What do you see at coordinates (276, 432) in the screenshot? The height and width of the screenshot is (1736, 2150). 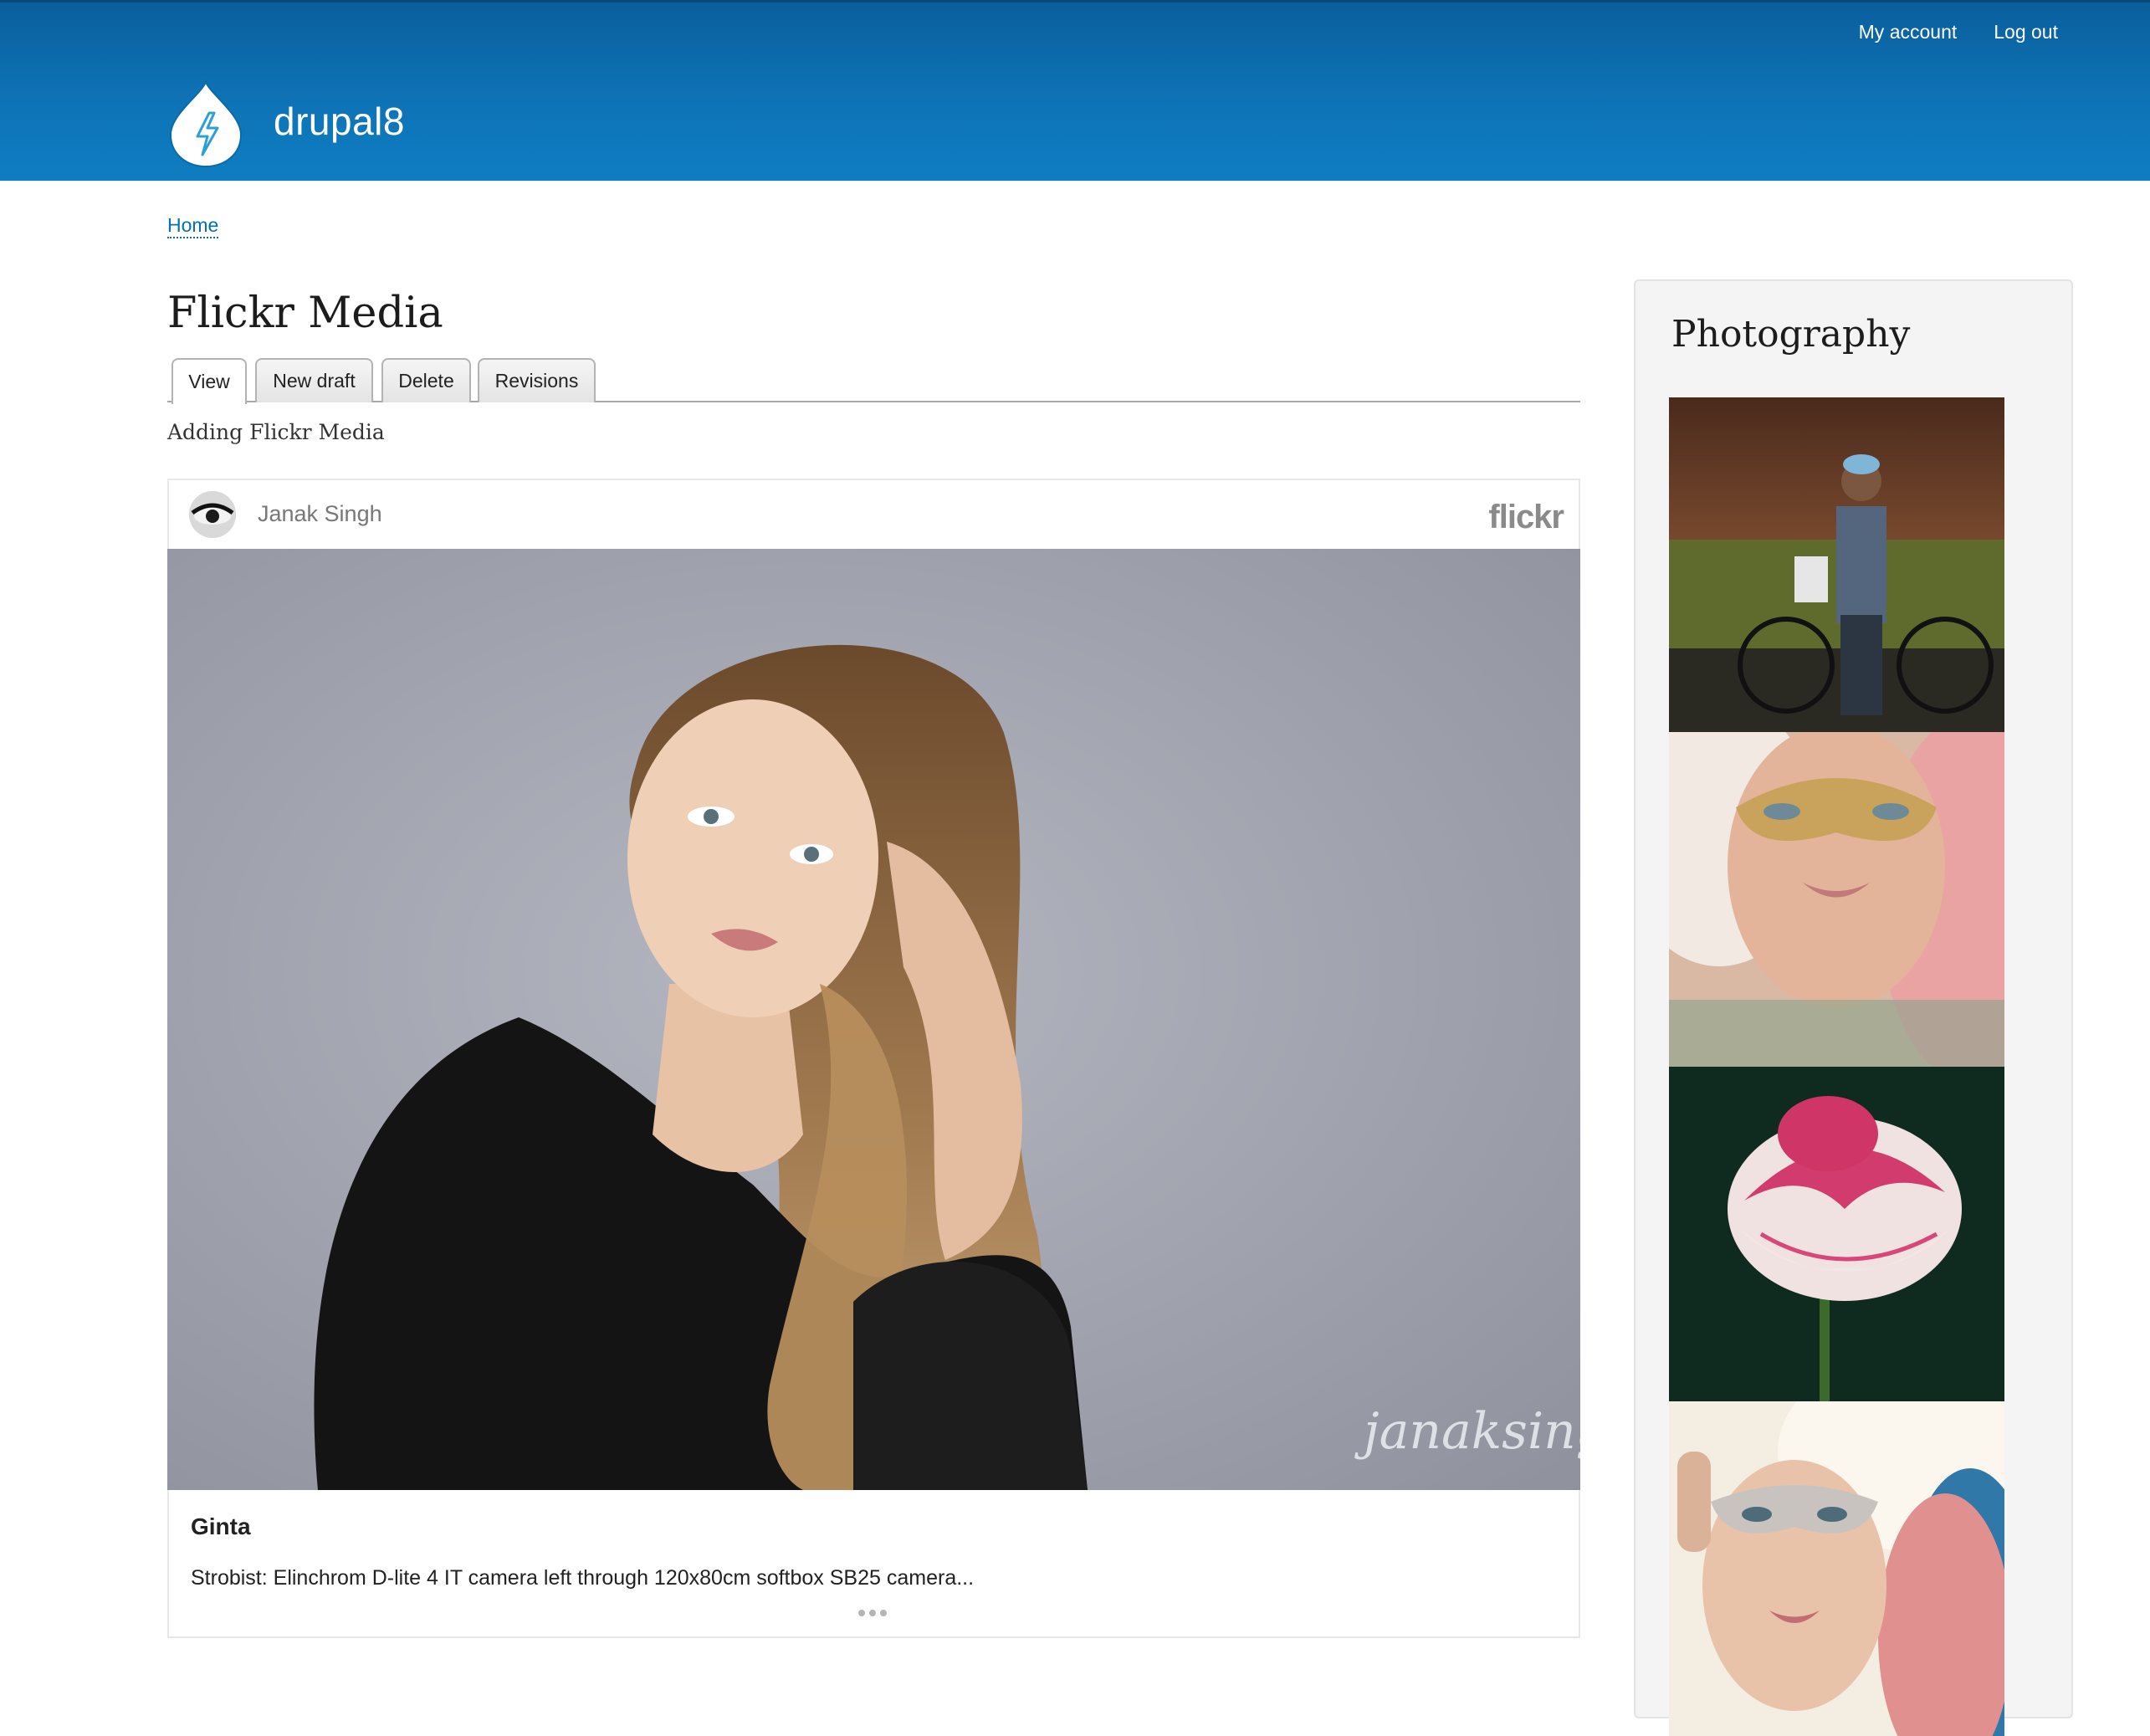 I see `node-body-text: Adding Flickr Media` at bounding box center [276, 432].